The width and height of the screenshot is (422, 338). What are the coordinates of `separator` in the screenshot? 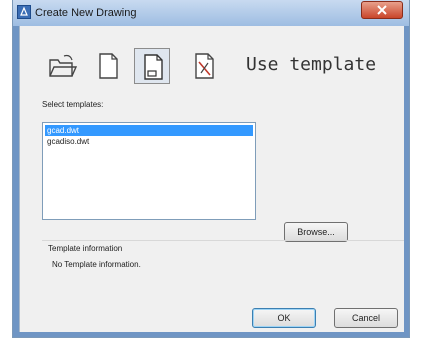 It's located at (223, 240).